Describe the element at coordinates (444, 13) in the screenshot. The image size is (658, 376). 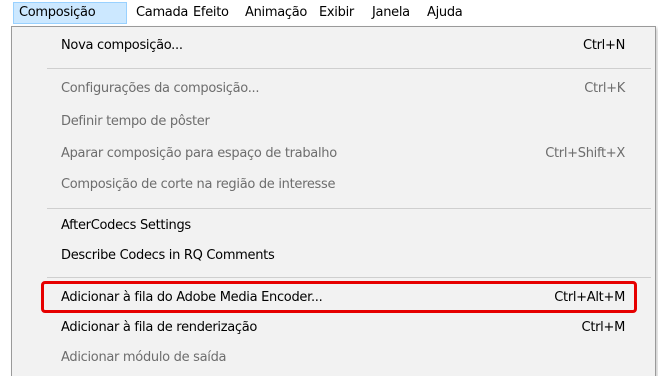
I see `menu-ajuda: Ajuda` at that location.